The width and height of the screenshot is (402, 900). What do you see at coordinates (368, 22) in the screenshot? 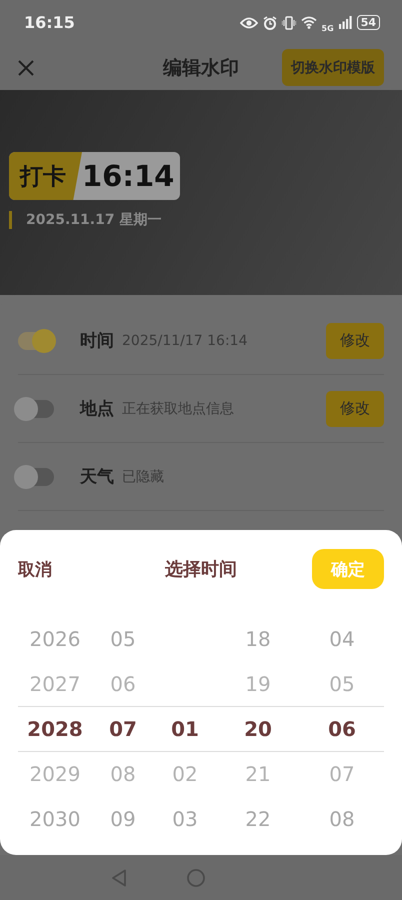
I see `battery-level: 54` at bounding box center [368, 22].